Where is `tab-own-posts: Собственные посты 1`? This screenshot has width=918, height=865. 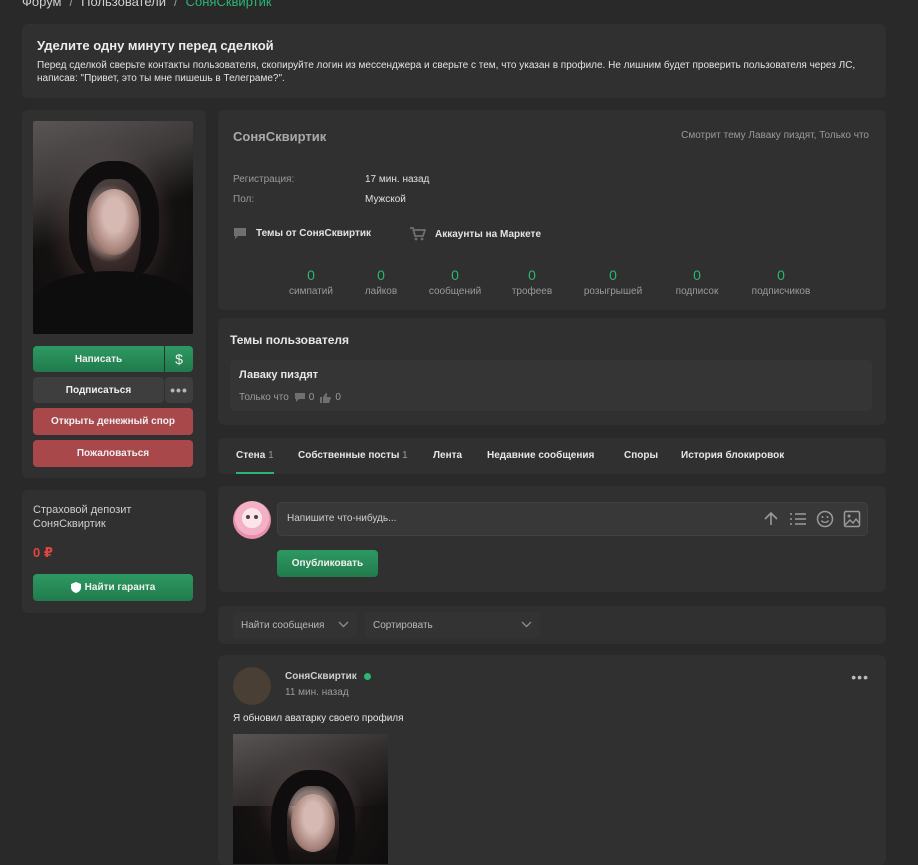
tab-own-posts: Собственные посты 1 is located at coordinates (353, 456).